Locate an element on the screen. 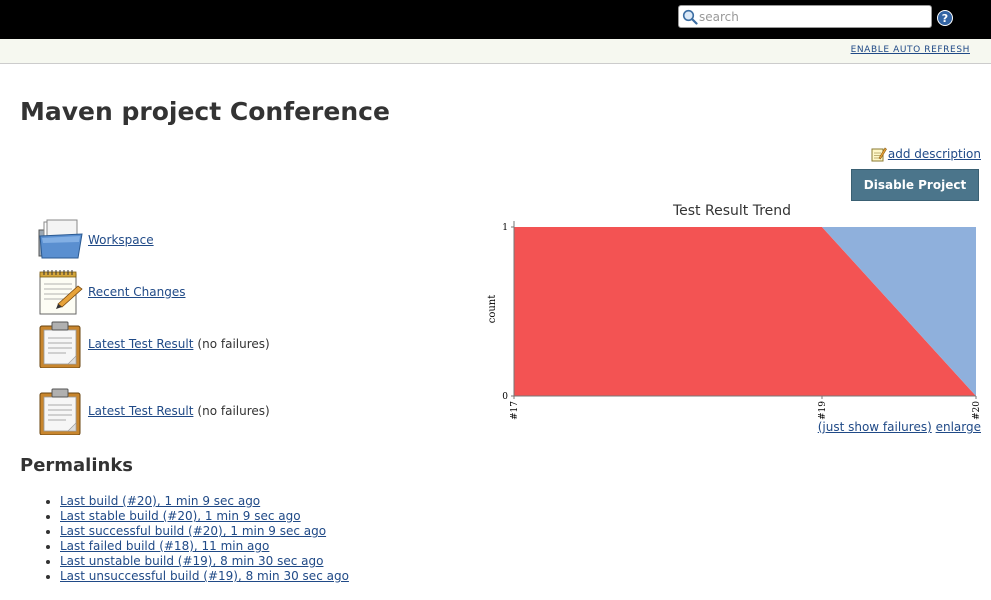  search-box is located at coordinates (805, 16).